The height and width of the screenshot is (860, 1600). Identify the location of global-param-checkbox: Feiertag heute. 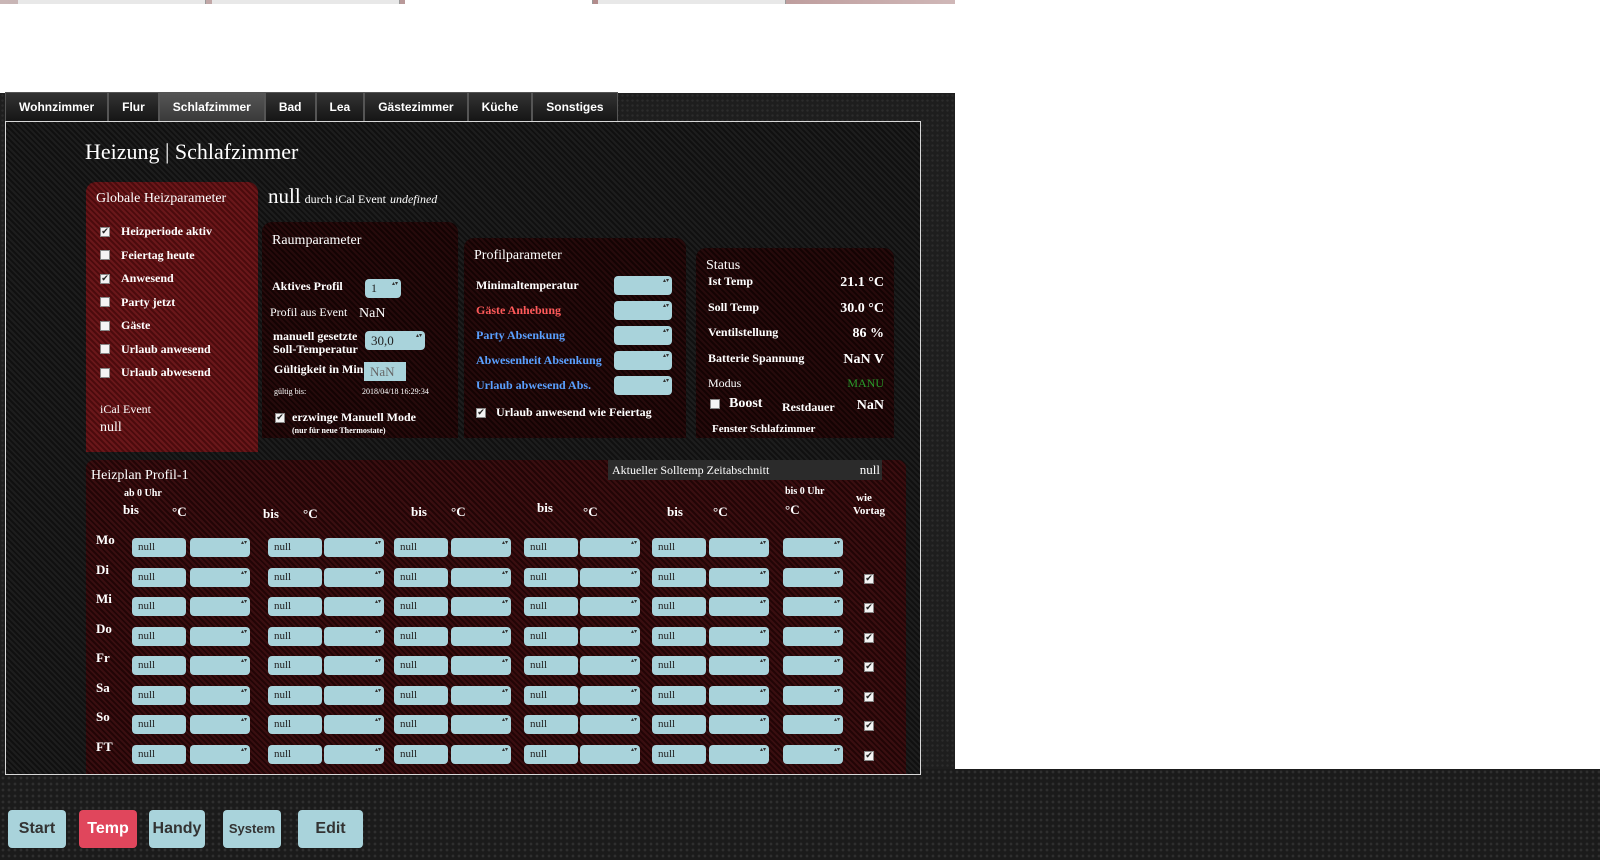
(147, 255).